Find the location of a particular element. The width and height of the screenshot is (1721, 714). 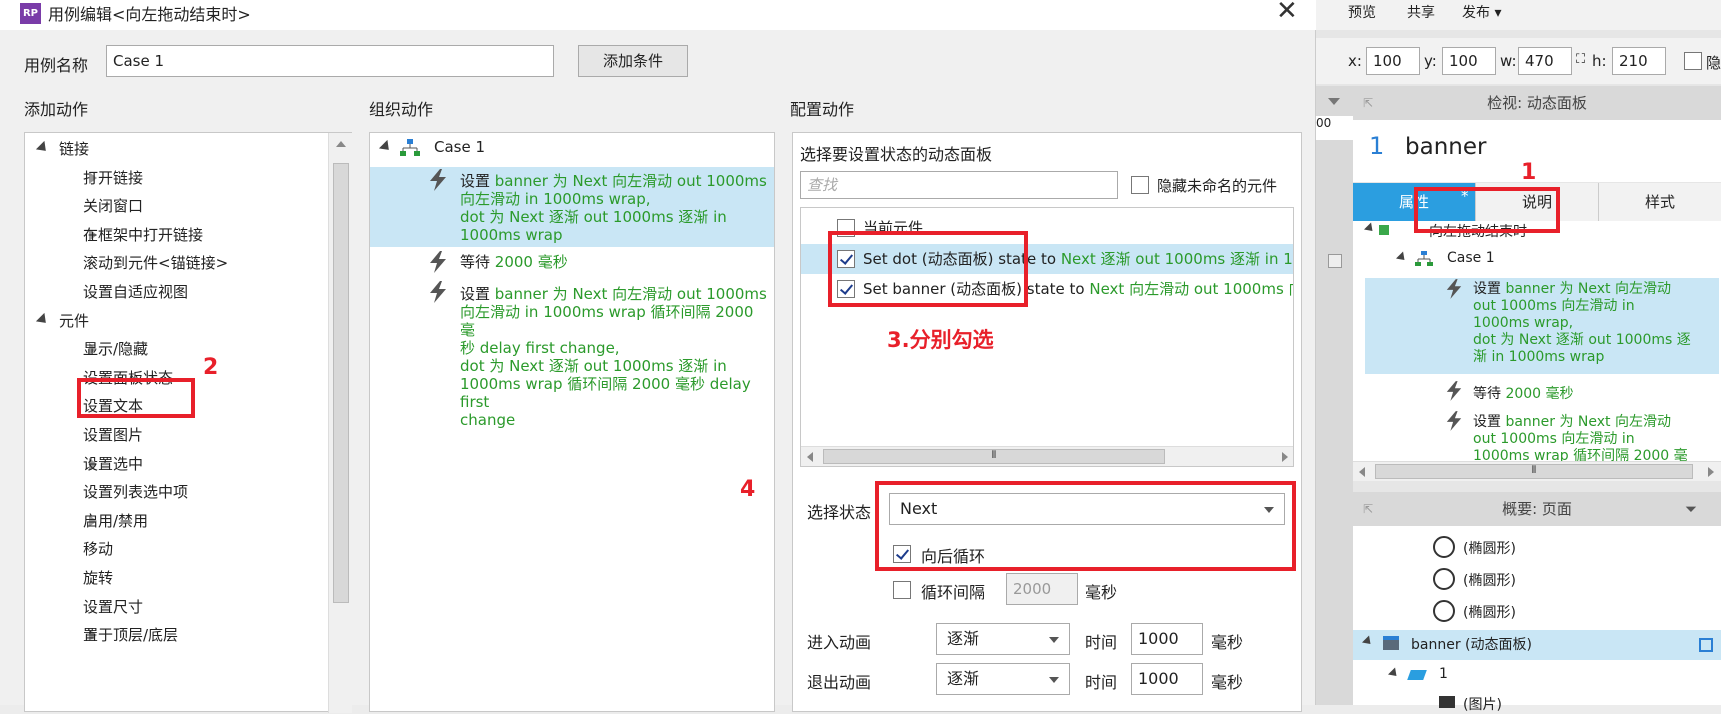

add-action-item: 链接 is located at coordinates (175, 149).